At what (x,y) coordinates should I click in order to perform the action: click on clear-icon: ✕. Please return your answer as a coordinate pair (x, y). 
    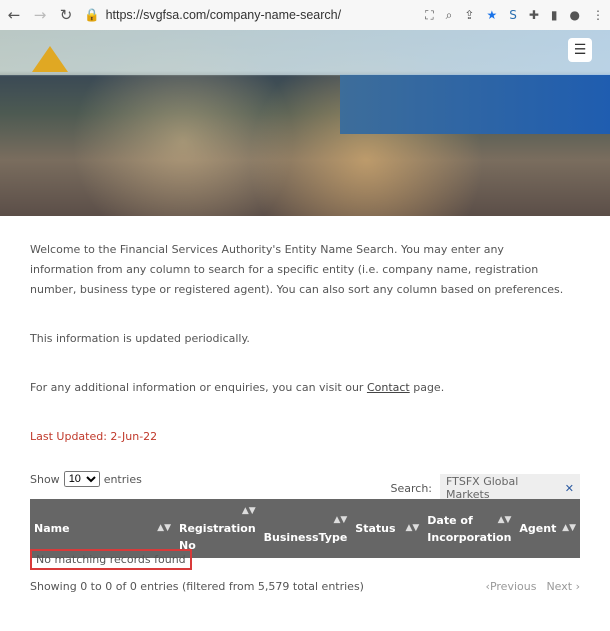
    Looking at the image, I should click on (569, 488).